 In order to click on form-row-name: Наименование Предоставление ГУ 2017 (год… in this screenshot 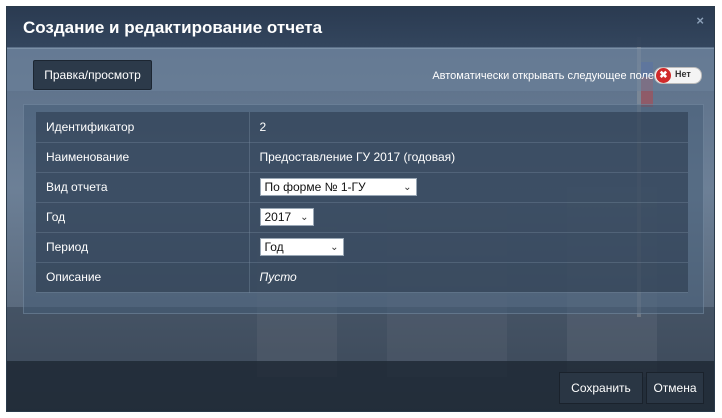, I will do `click(362, 157)`.